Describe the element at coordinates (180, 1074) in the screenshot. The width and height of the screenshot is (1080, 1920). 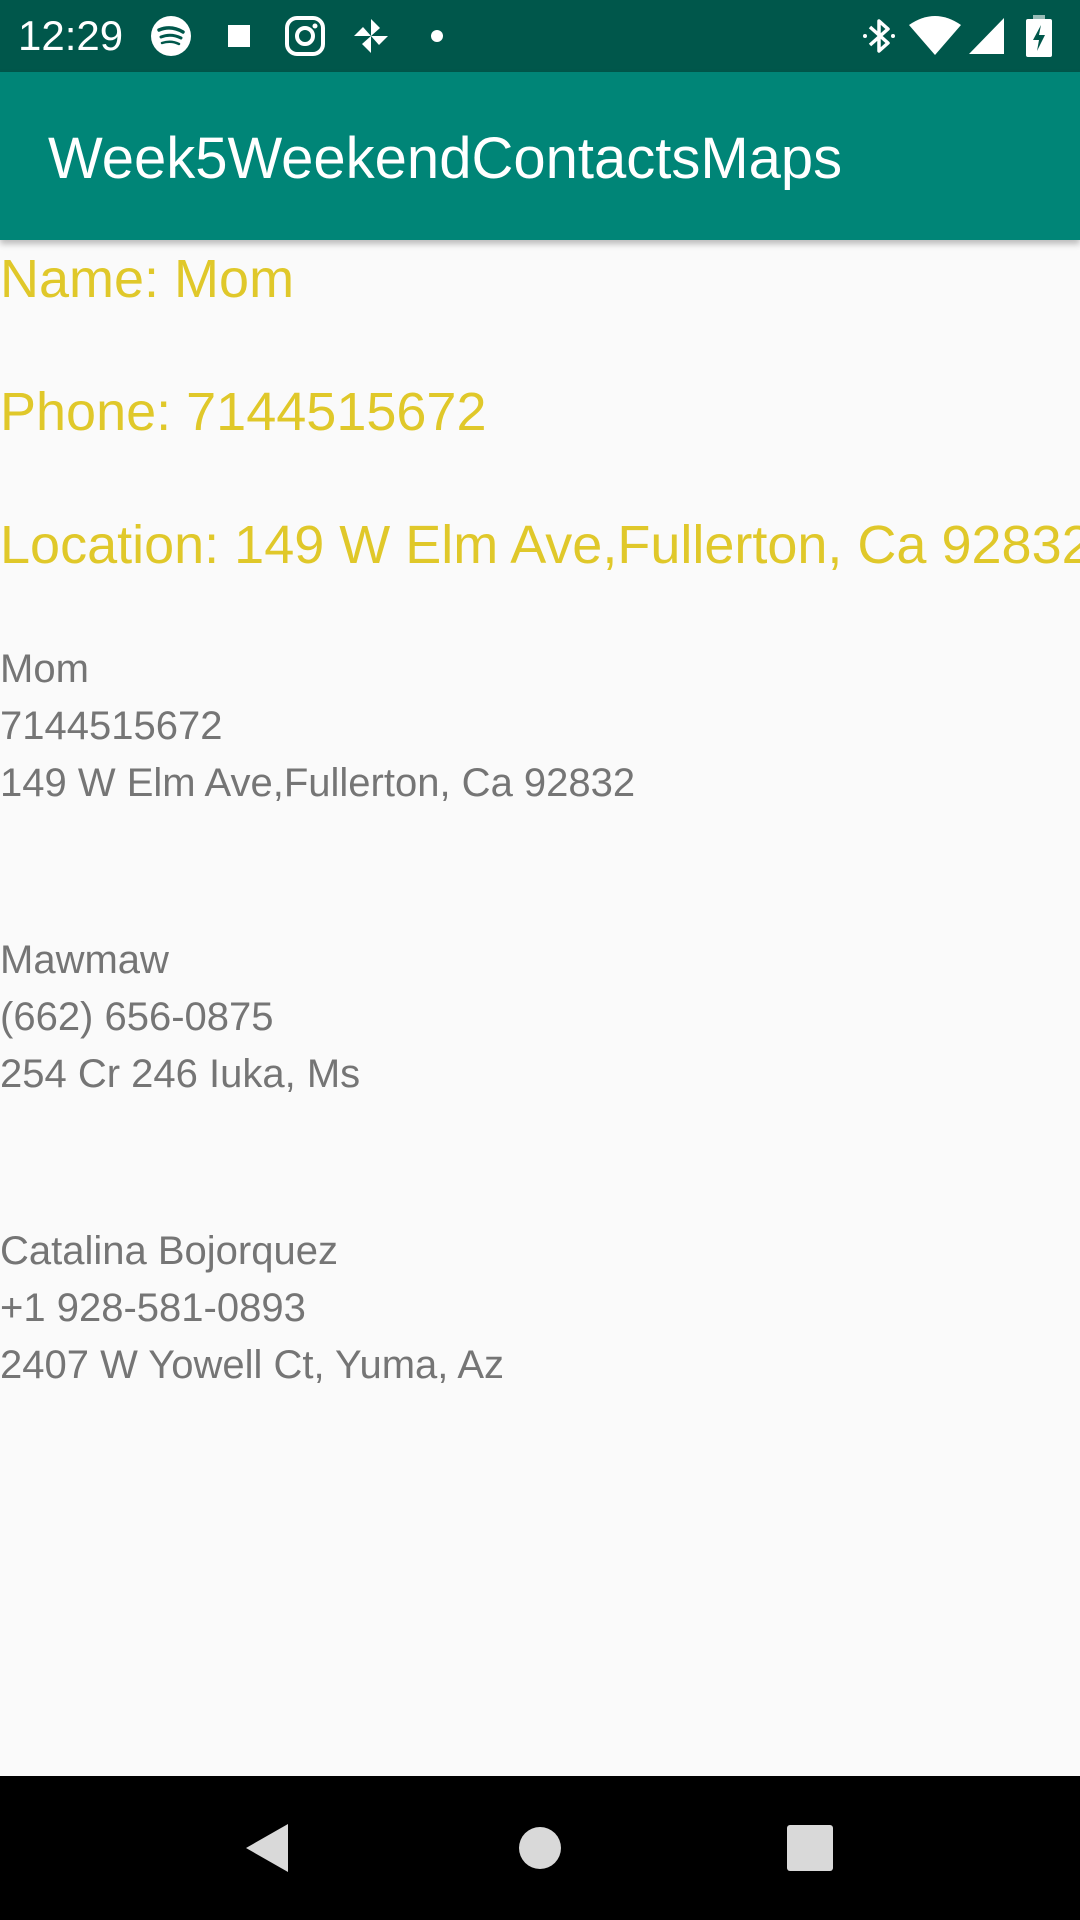
I see `contact-address: 254 Cr 246 Iuka, Ms` at that location.